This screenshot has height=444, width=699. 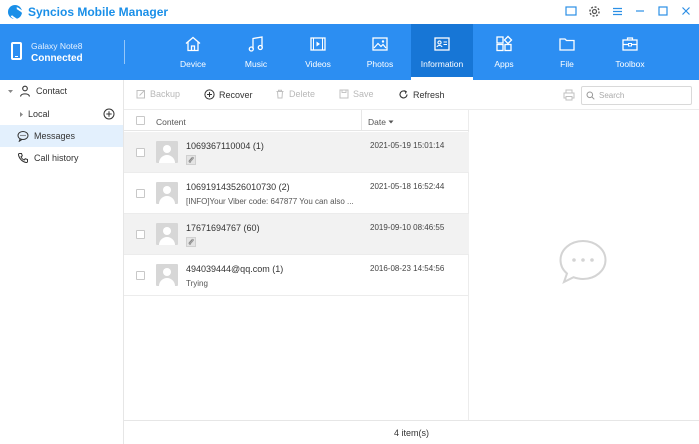 I want to click on window-controls, so click(x=628, y=11).